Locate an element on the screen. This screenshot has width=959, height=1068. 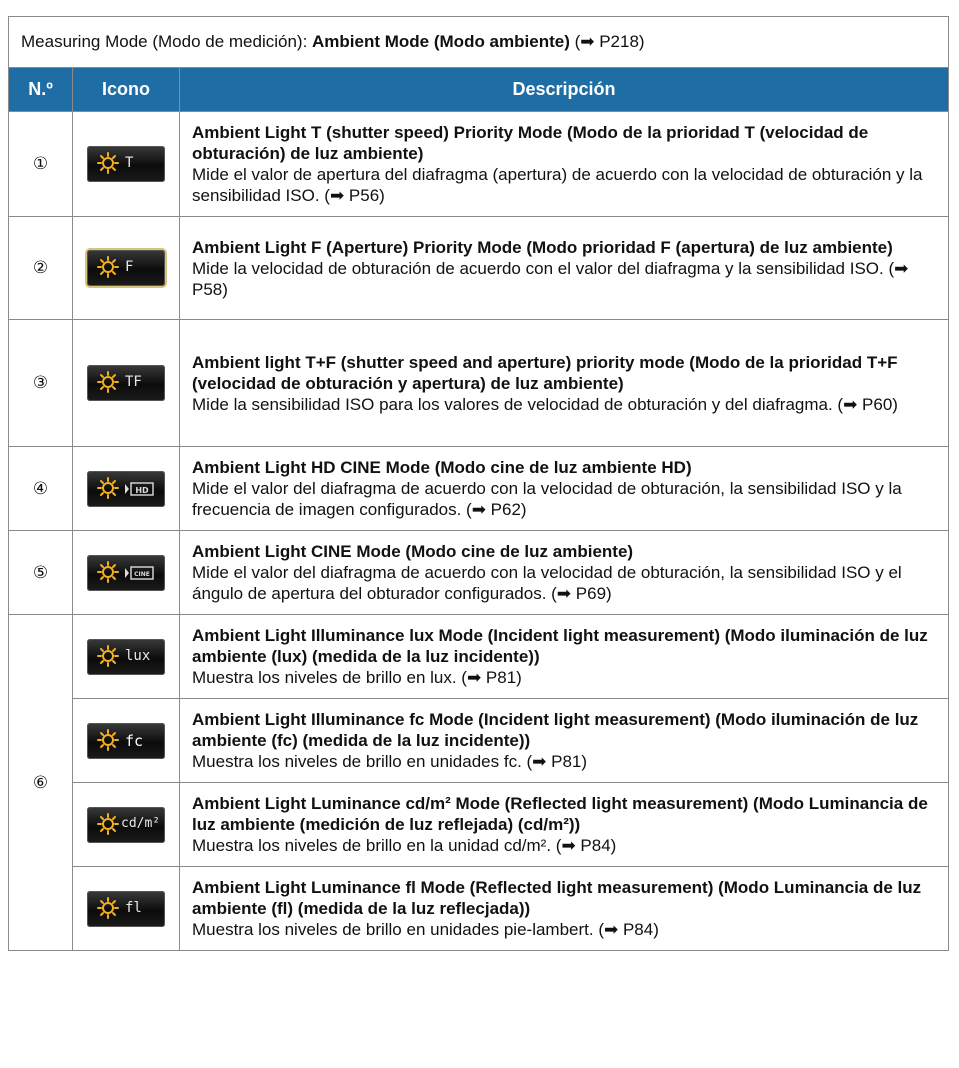
table-header-row: N.º Icono Descripción is located at coordinates (479, 89).